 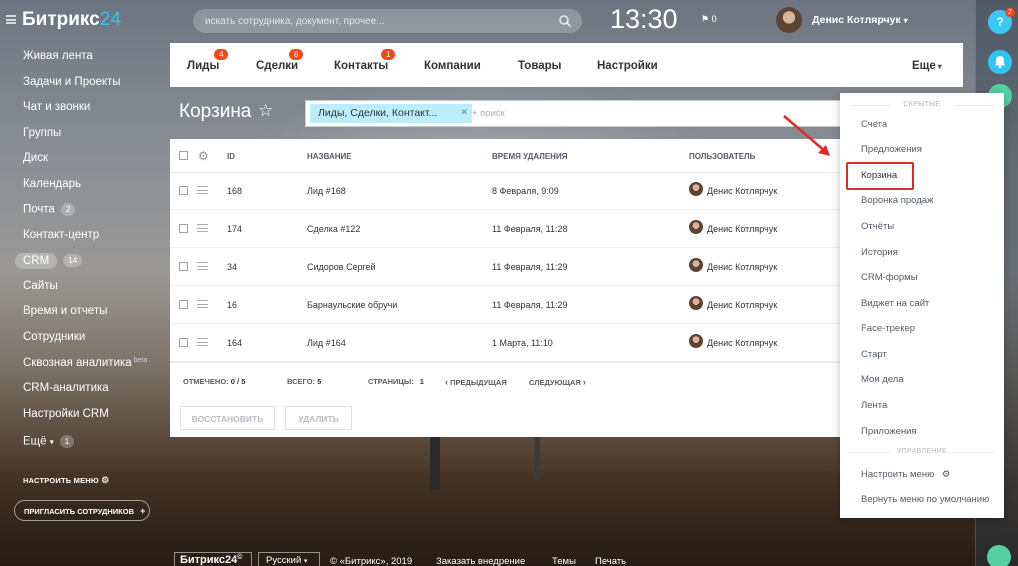 I want to click on user-menu: Денис Котлярчук ▾, so click(x=860, y=20).